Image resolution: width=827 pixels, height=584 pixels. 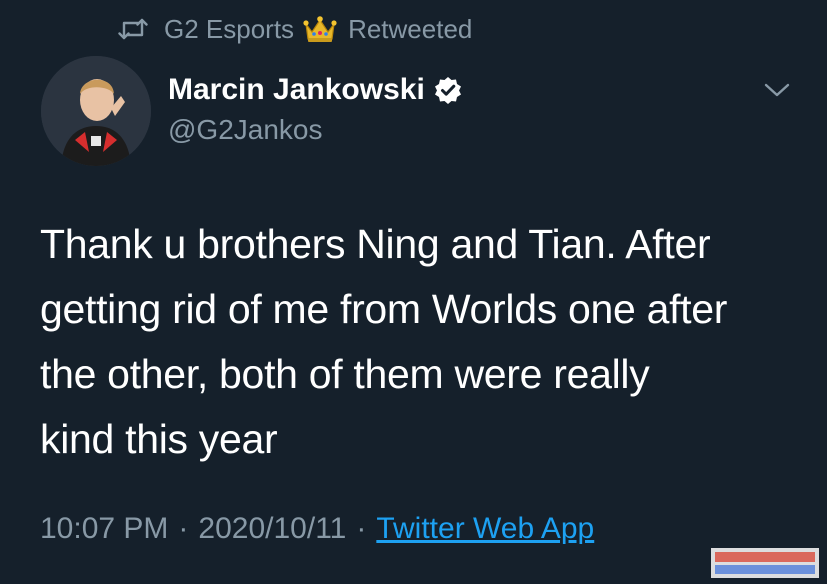 What do you see at coordinates (345, 374) in the screenshot?
I see `tweet-line: the other, both of them were really` at bounding box center [345, 374].